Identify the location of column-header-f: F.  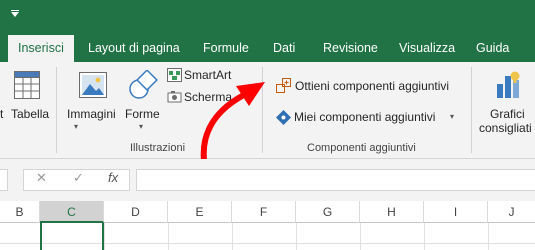
(264, 212).